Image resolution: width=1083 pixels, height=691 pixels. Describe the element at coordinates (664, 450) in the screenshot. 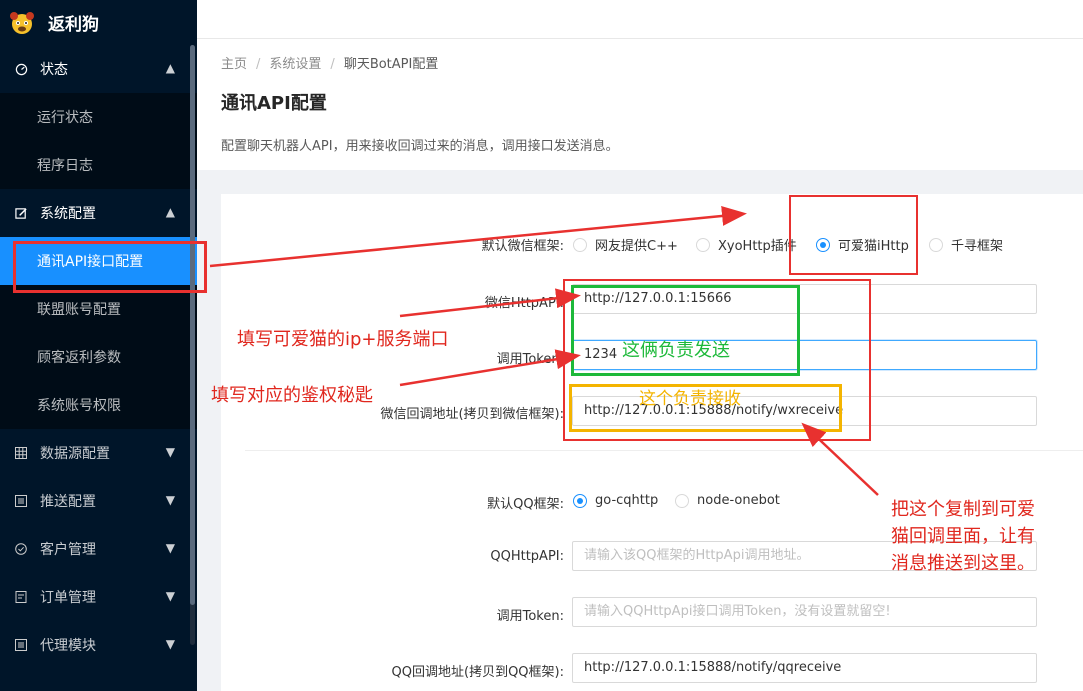

I see `form-divider` at that location.